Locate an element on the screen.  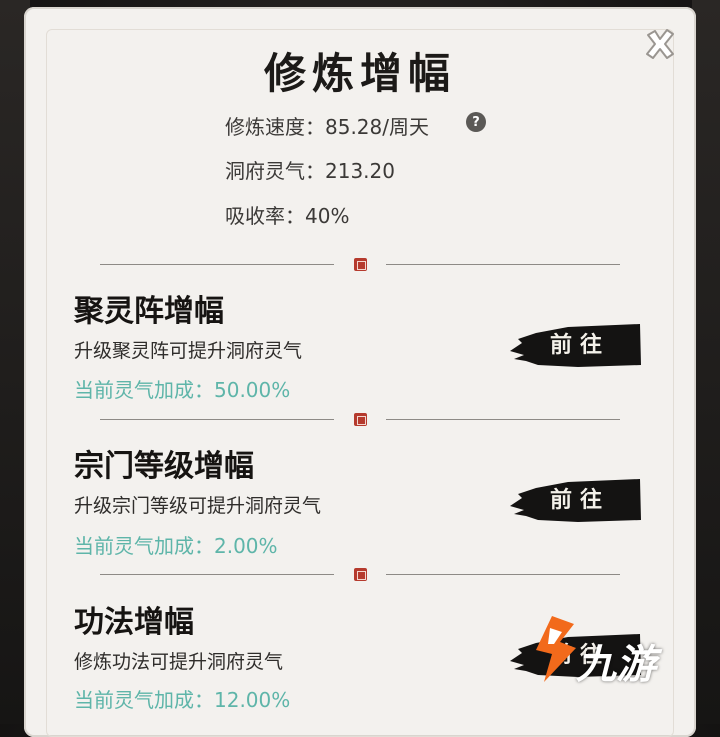
goto-button-formation: 前往 is located at coordinates (575, 345).